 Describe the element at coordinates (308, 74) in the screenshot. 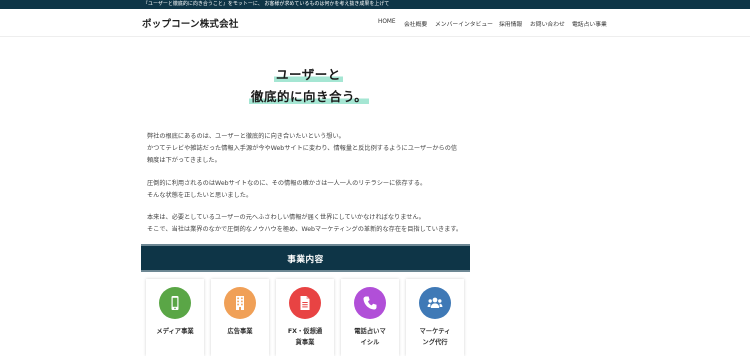

I see `hero-headline-line1: ユーザーと` at that location.